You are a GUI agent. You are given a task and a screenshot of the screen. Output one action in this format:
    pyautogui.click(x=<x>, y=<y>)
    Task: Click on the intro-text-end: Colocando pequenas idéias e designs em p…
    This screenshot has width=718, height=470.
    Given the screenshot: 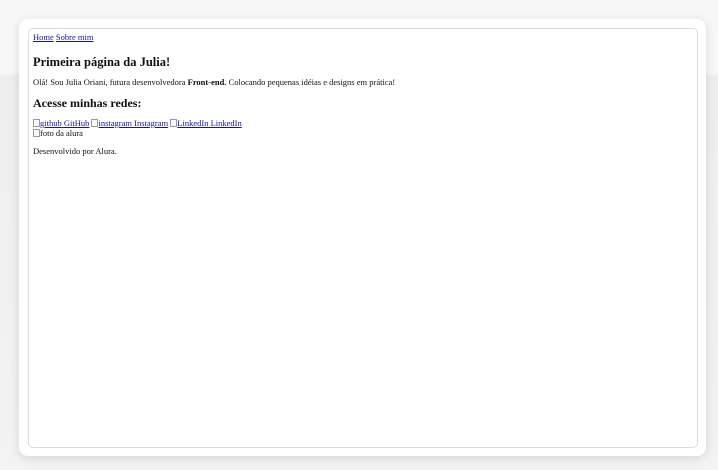 What is the action you would take?
    pyautogui.click(x=311, y=82)
    